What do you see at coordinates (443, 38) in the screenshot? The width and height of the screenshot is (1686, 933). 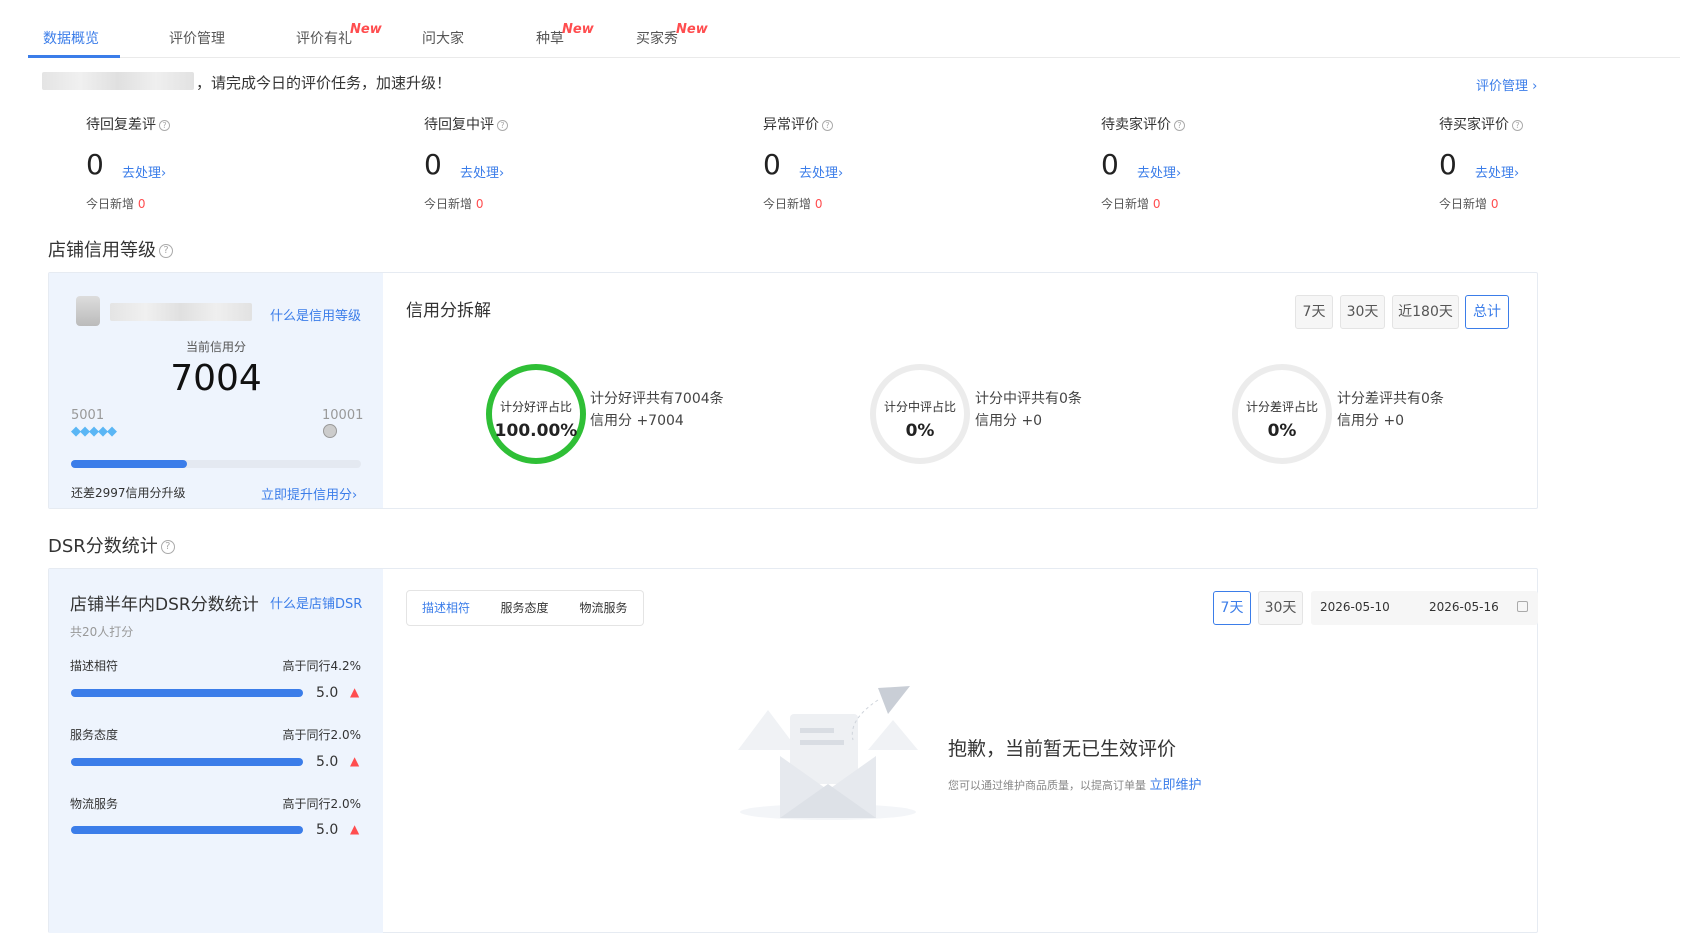 I see `tab-ask-everyone: 问大家` at bounding box center [443, 38].